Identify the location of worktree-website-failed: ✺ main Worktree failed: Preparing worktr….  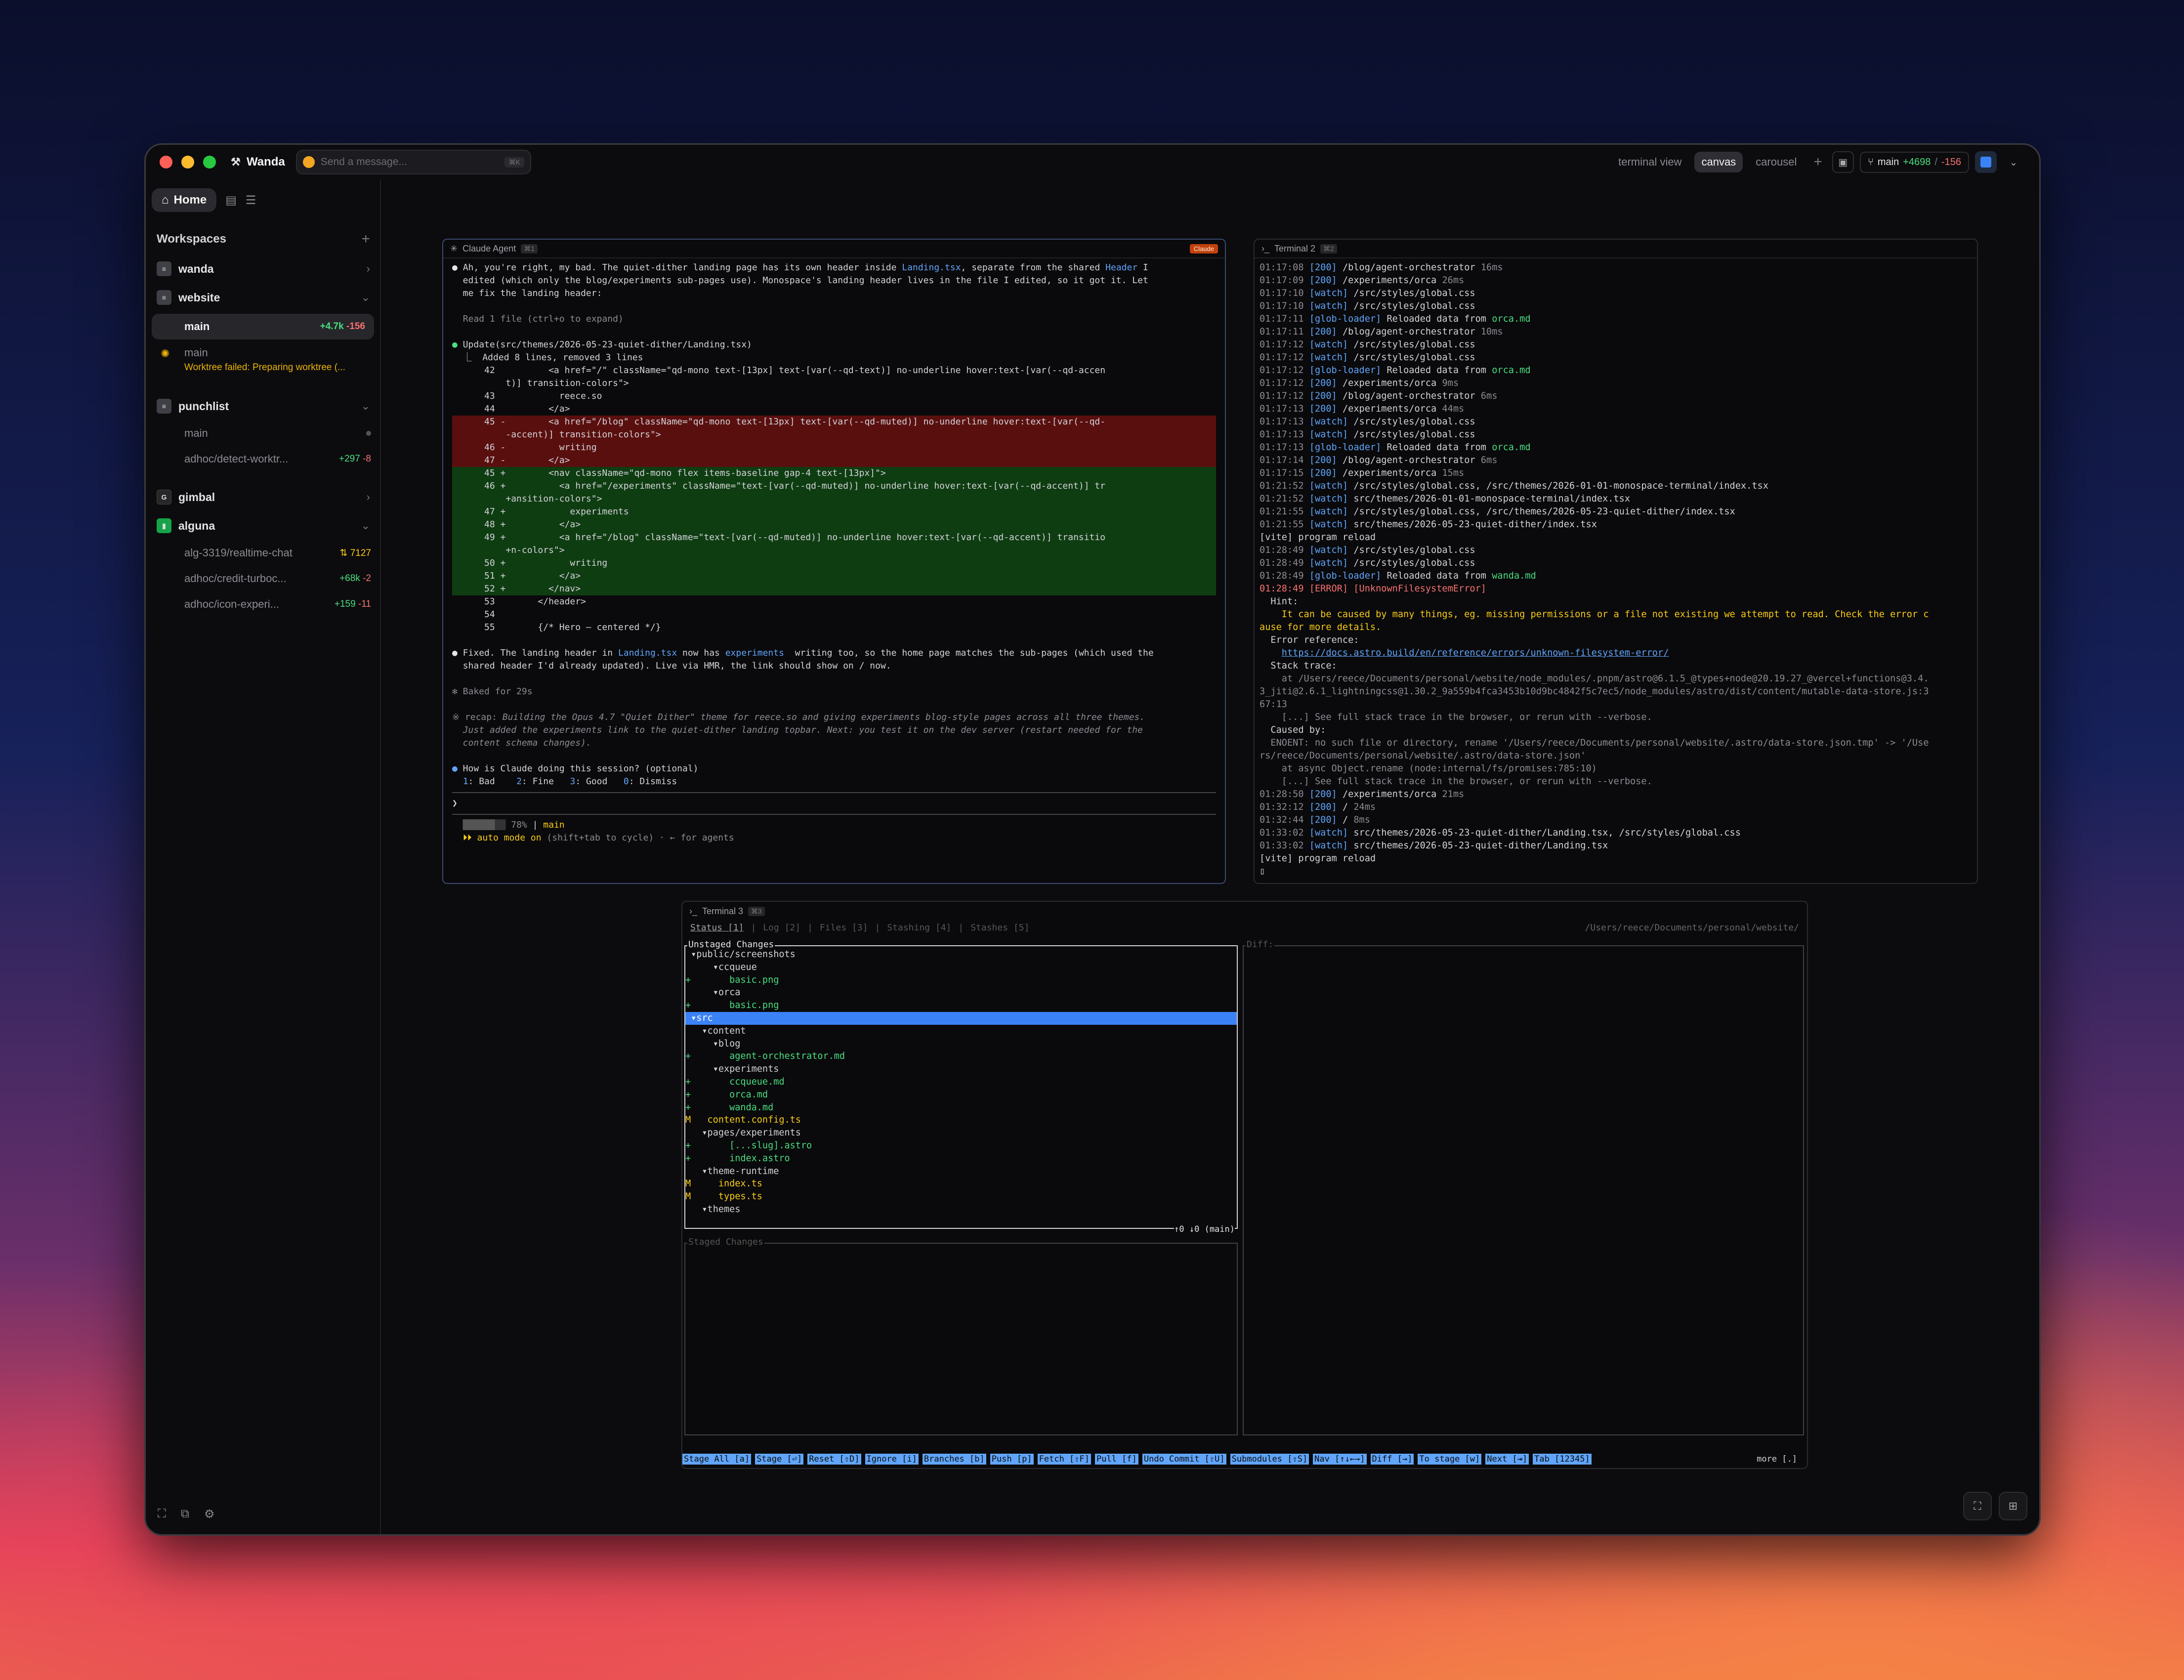
(263, 361).